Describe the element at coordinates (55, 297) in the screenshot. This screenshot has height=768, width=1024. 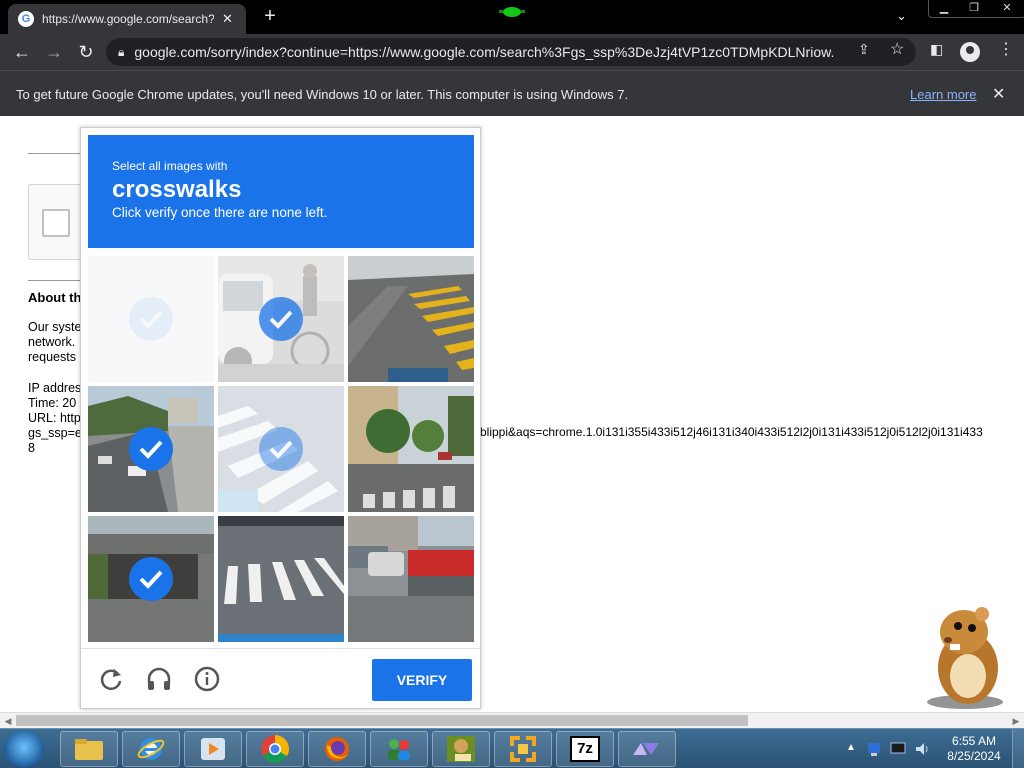
I see `about-heading: About th` at that location.